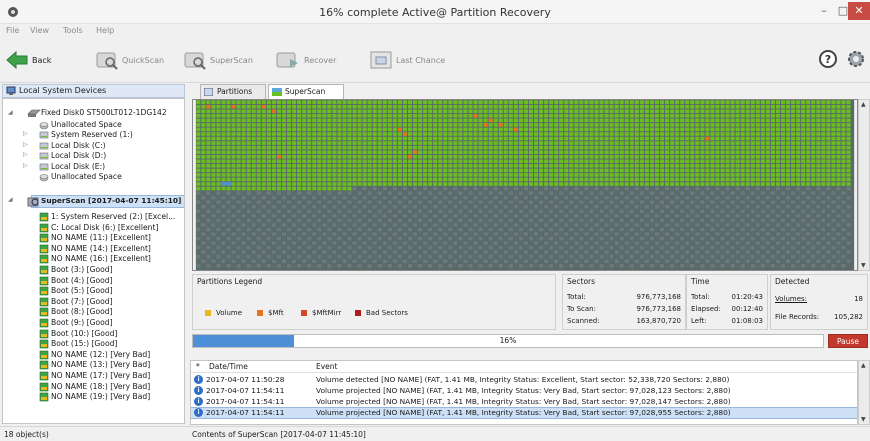  I want to click on tree-disk: Fixed Disk0 ST500LT012-1DG142, so click(97, 113).